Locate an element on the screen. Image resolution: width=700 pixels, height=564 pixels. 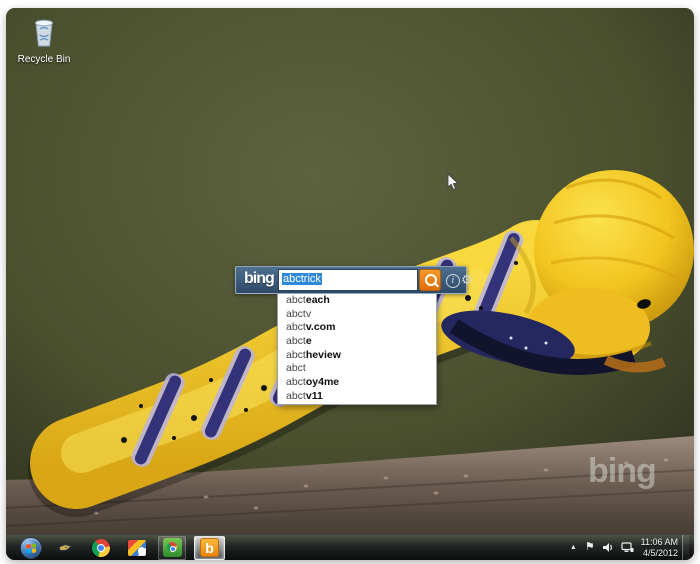
photo-app-icon is located at coordinates (137, 547).